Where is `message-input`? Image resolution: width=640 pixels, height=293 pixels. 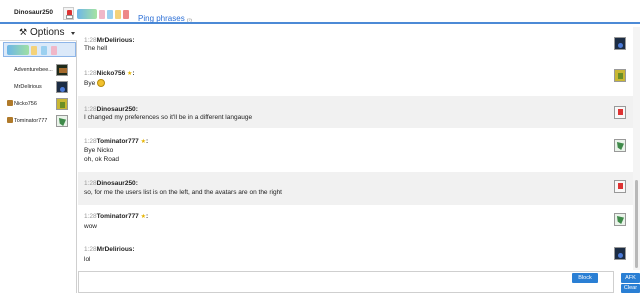
message-input is located at coordinates (346, 282).